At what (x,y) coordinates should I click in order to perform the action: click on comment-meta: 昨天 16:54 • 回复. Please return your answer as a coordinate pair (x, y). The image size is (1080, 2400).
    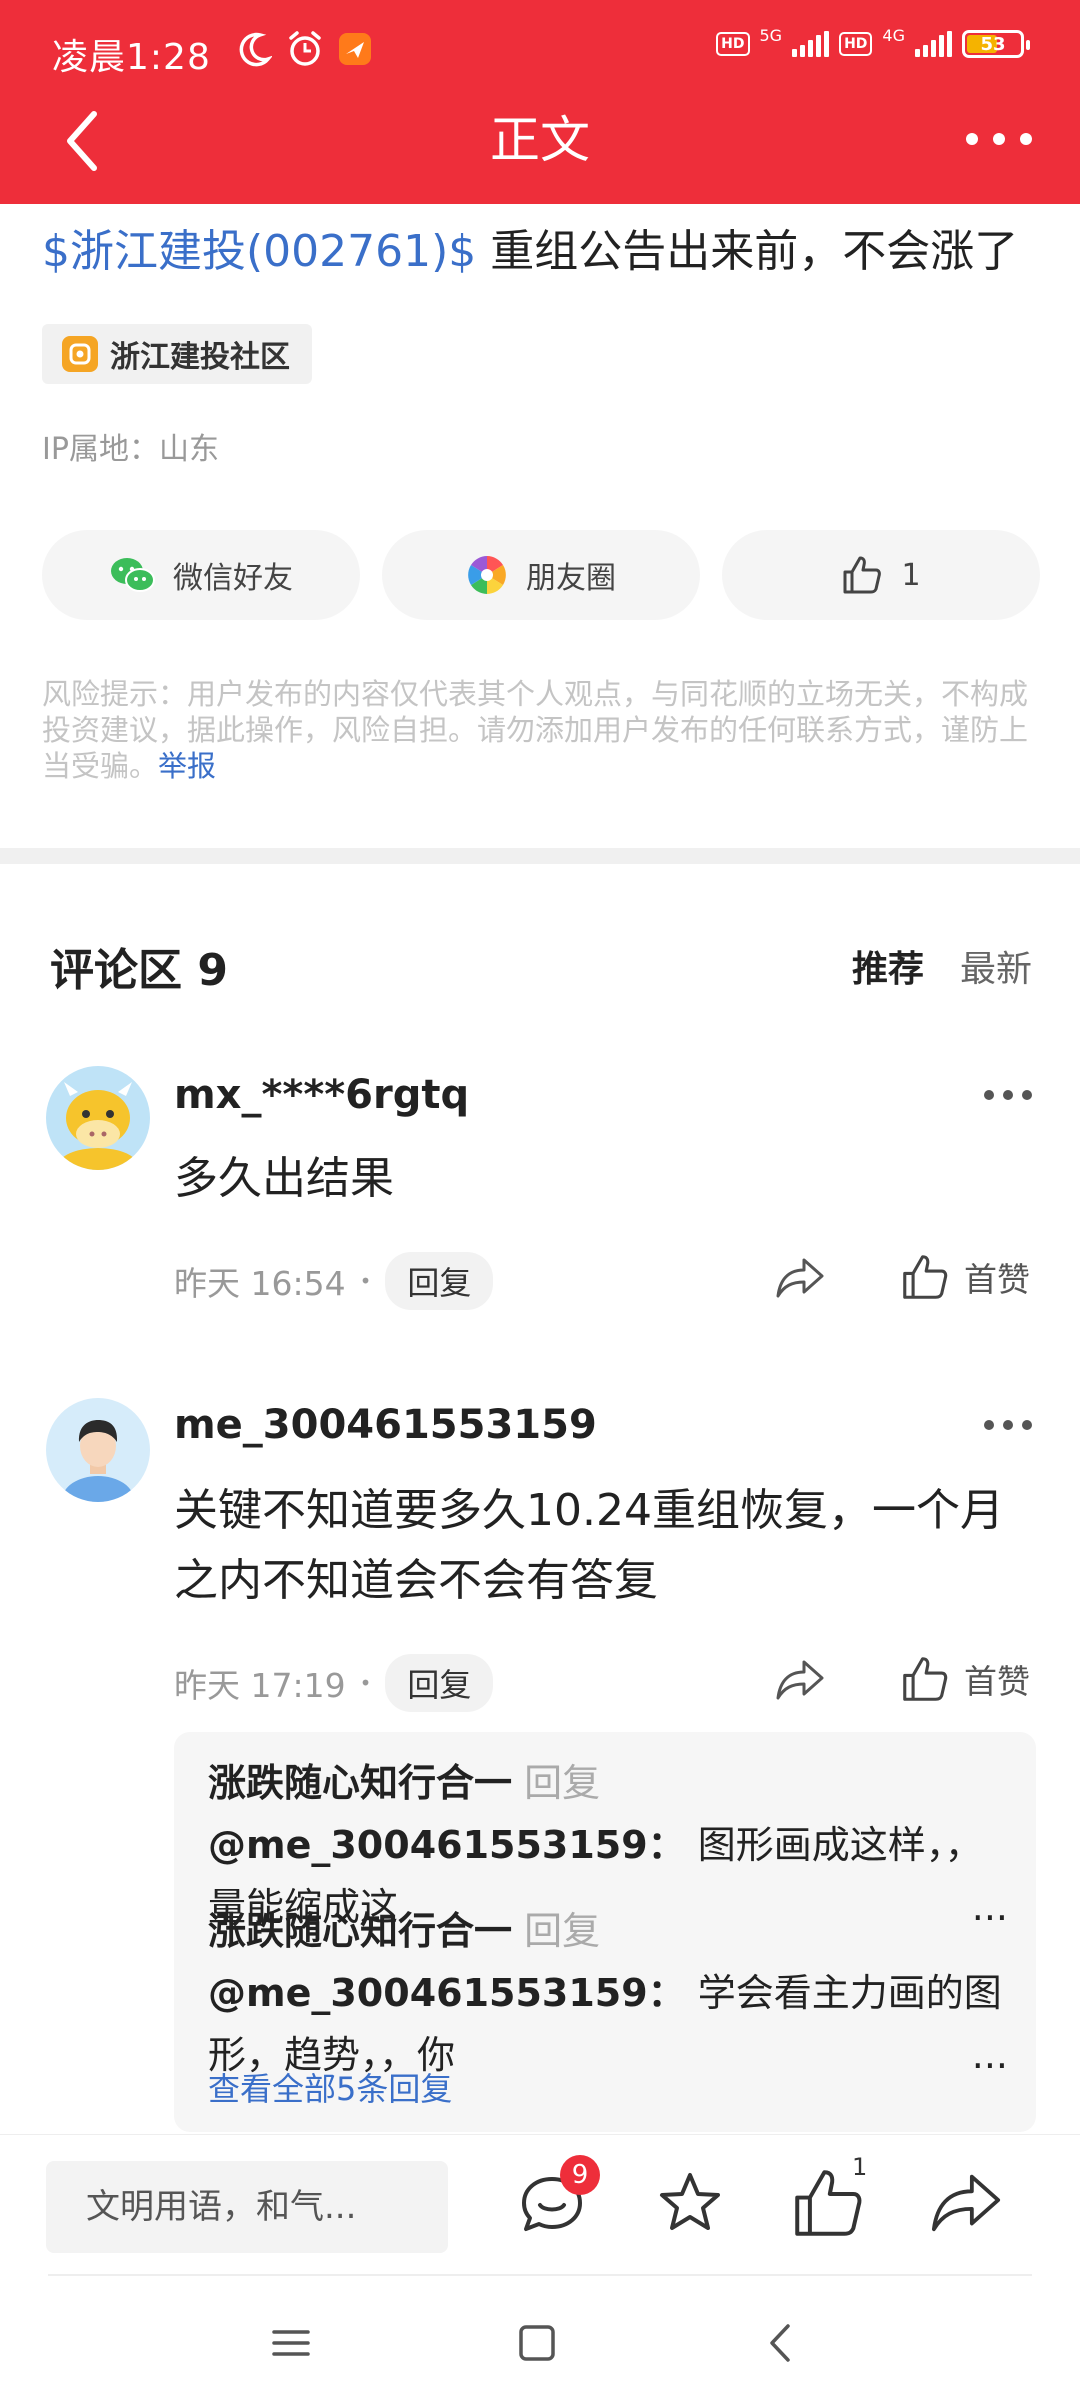
    Looking at the image, I should click on (334, 1281).